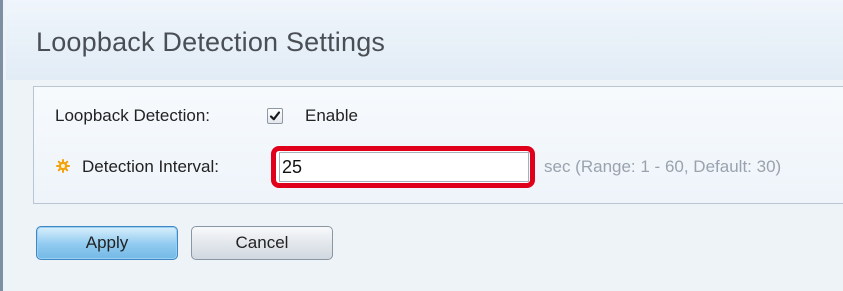  I want to click on page-title: Loopback Detection Settings, so click(211, 42).